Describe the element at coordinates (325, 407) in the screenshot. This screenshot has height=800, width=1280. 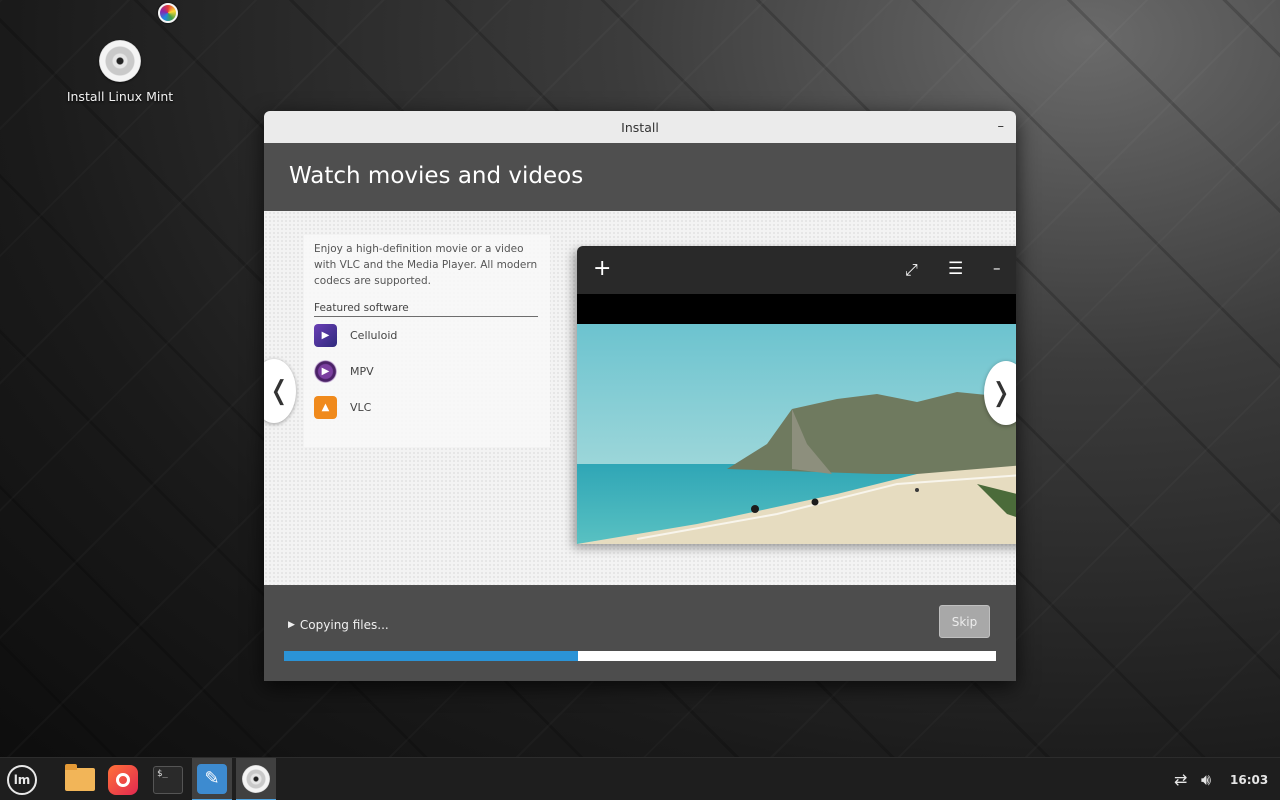
I see `vlc-icon: ▲` at that location.